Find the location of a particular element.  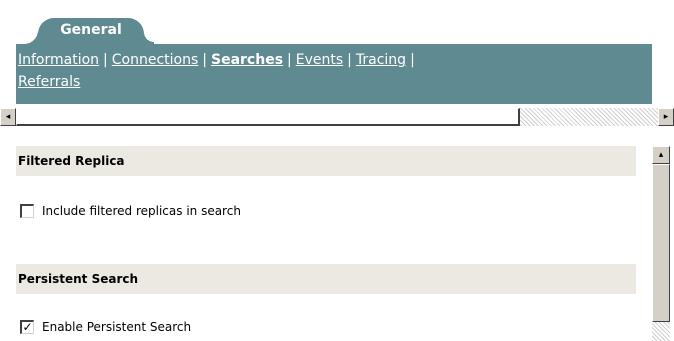

horizontal-scroll-thumb is located at coordinates (268, 117).